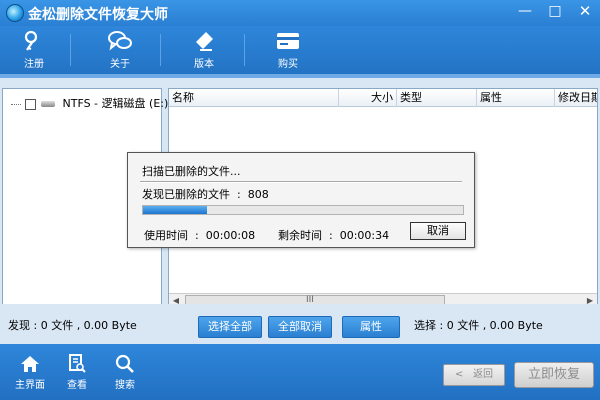  I want to click on document-search-icon, so click(77, 363).